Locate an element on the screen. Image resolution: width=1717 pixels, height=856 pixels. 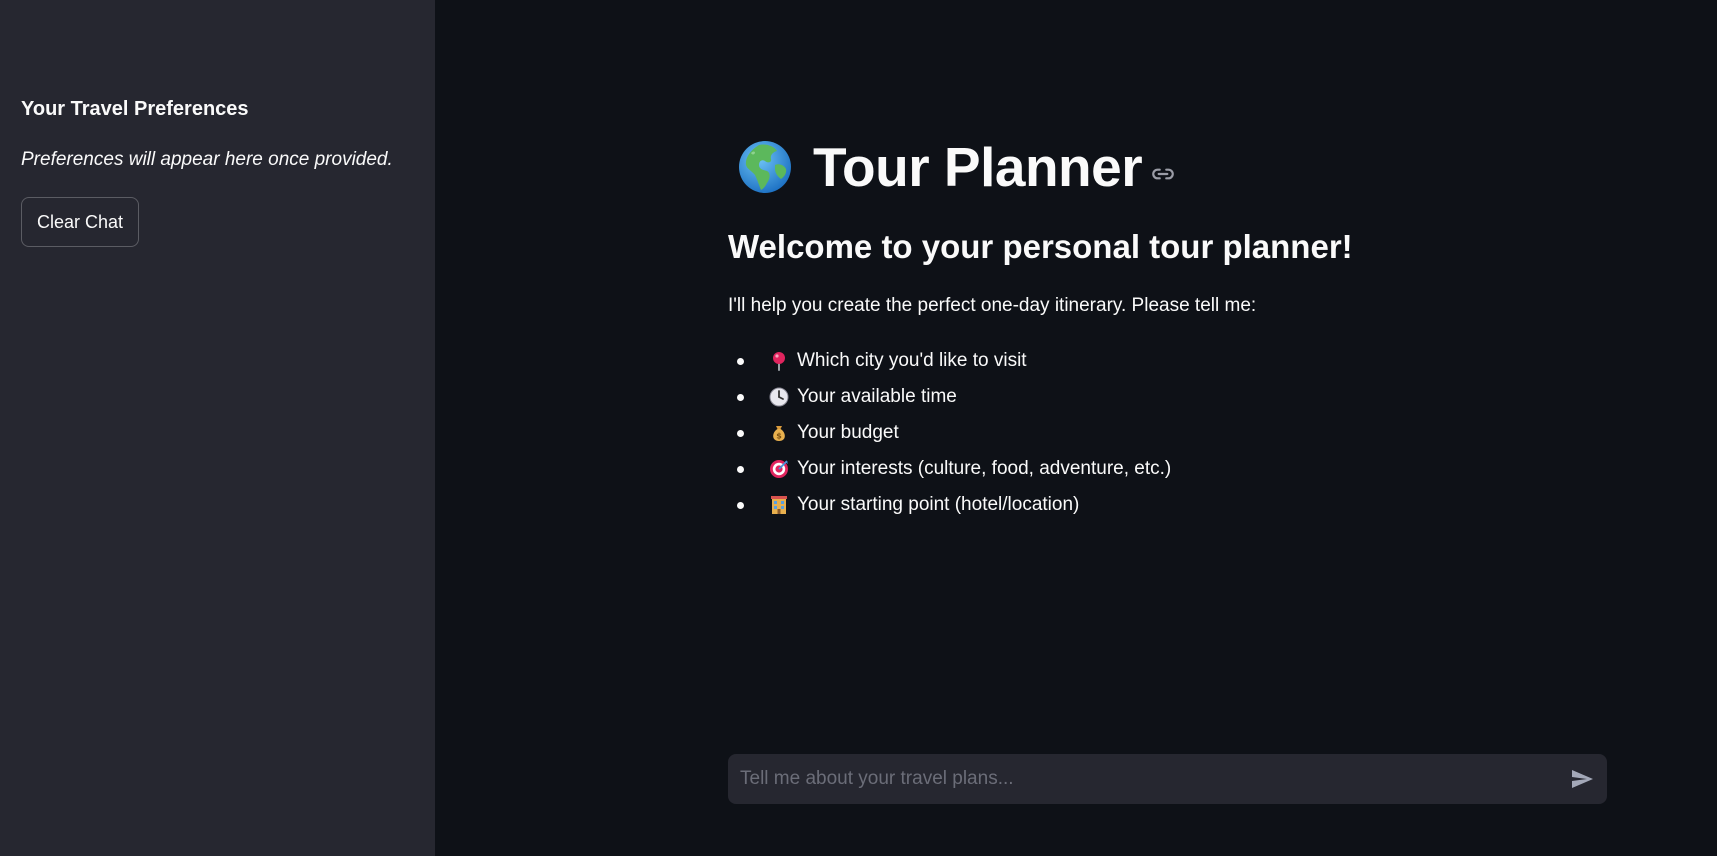
send-icon is located at coordinates (1582, 779).